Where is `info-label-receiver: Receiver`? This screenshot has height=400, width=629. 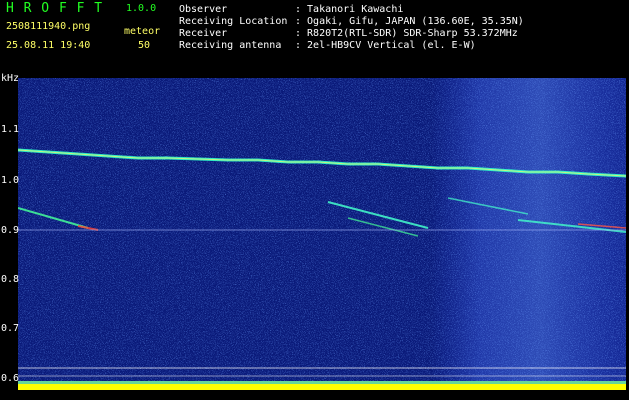
info-label-receiver: Receiver is located at coordinates (203, 33).